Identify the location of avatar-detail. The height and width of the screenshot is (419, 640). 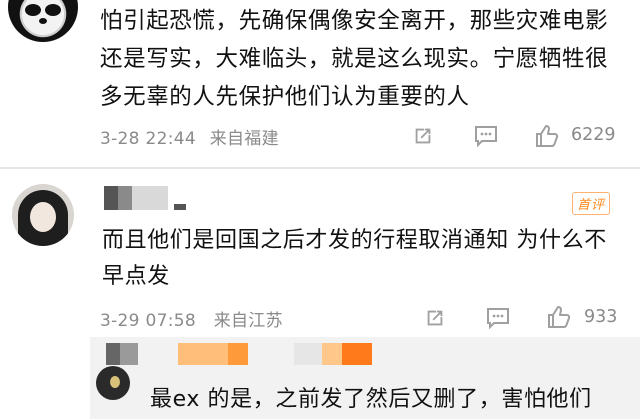
(115, 382).